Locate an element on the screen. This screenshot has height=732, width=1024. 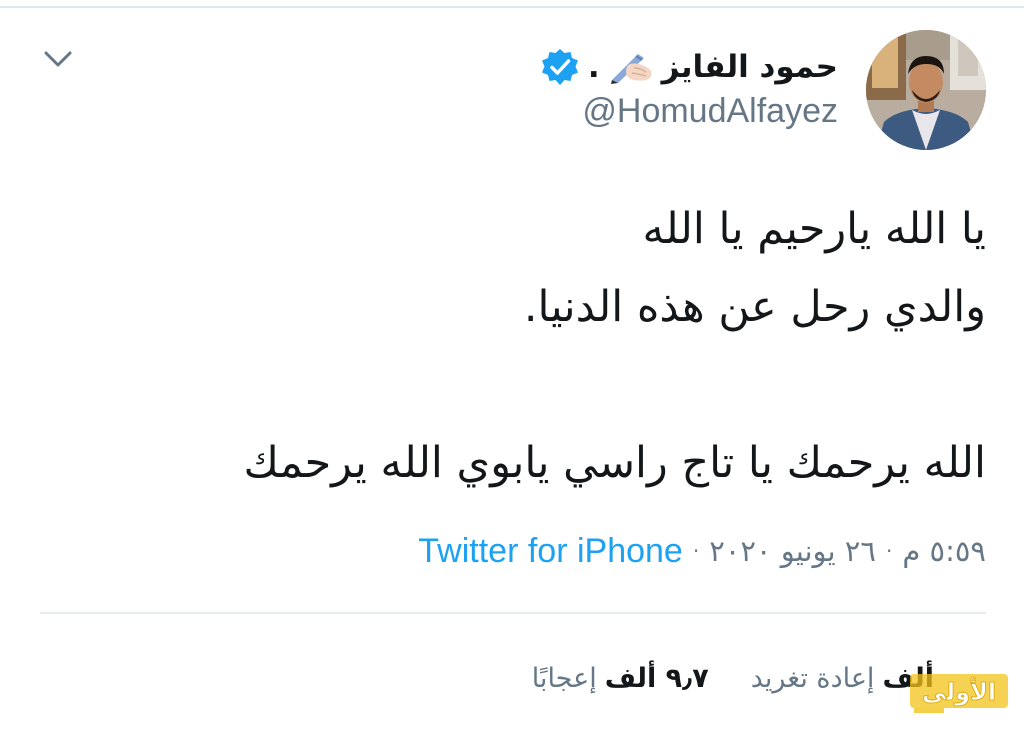
tweet-date: ٢٦ يونيو ٢٠٢٠ is located at coordinates (792, 551).